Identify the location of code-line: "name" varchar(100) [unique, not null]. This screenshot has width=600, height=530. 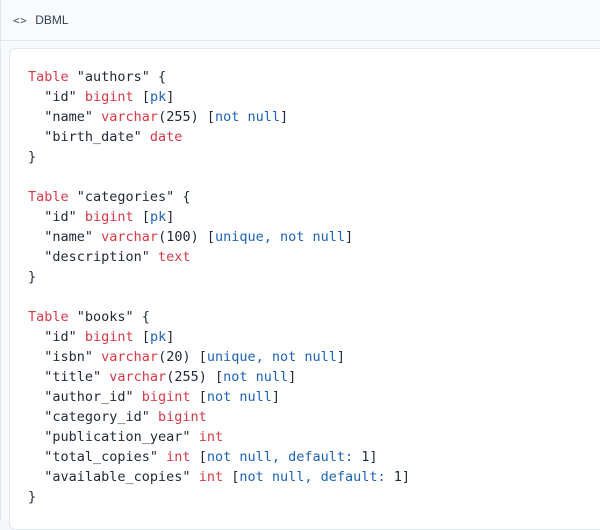
(314, 237).